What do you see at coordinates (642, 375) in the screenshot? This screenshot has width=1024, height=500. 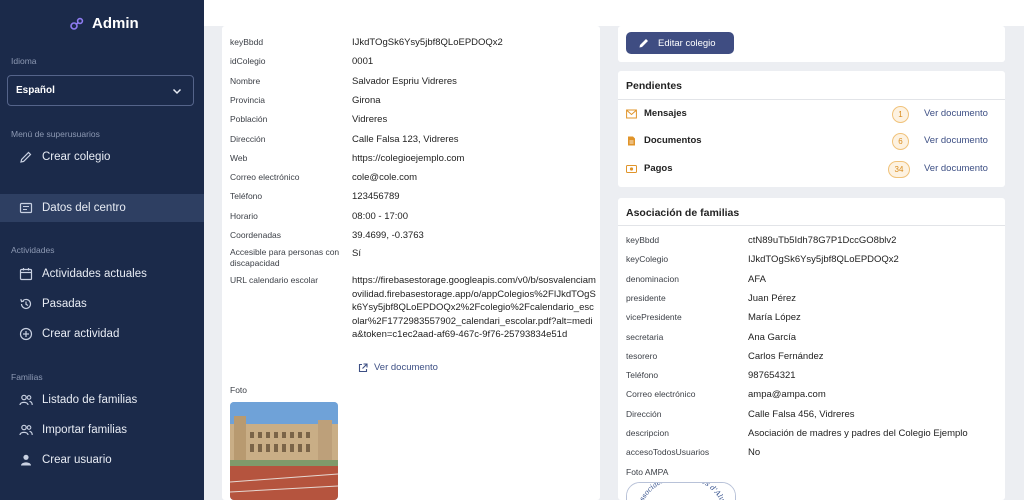 I see `association-field-label: Teléfono` at bounding box center [642, 375].